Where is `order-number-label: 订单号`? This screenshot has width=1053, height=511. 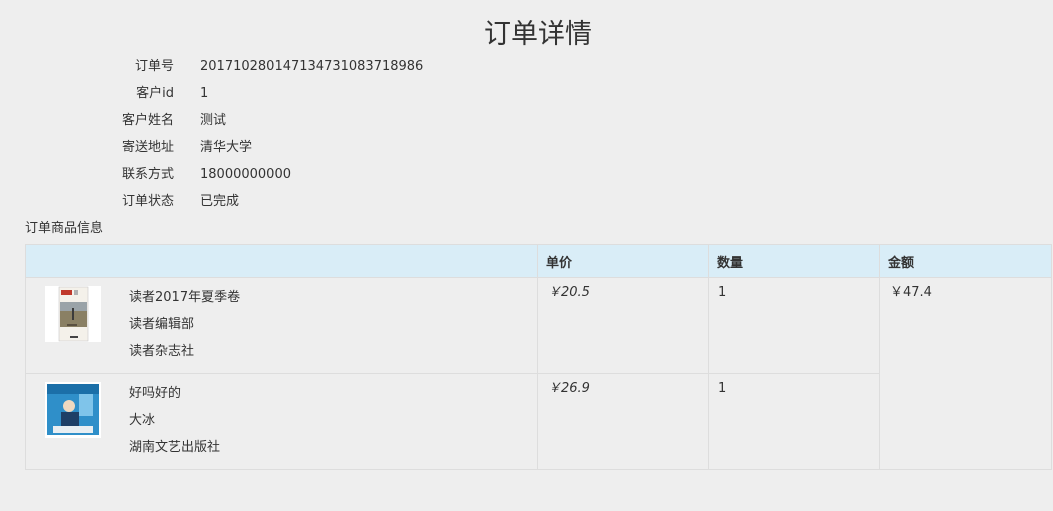
order-number-label: 订单号 is located at coordinates (154, 66).